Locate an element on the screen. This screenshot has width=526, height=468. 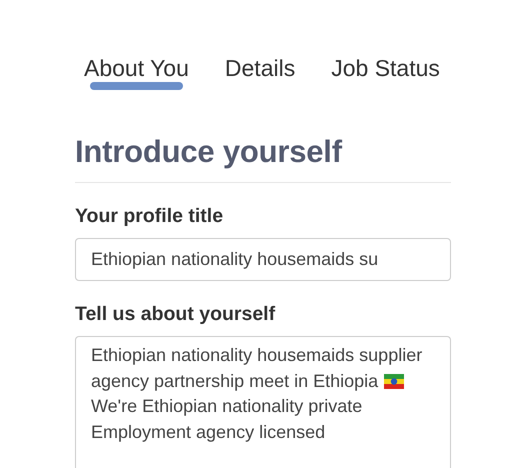
tab: About You is located at coordinates (136, 68).